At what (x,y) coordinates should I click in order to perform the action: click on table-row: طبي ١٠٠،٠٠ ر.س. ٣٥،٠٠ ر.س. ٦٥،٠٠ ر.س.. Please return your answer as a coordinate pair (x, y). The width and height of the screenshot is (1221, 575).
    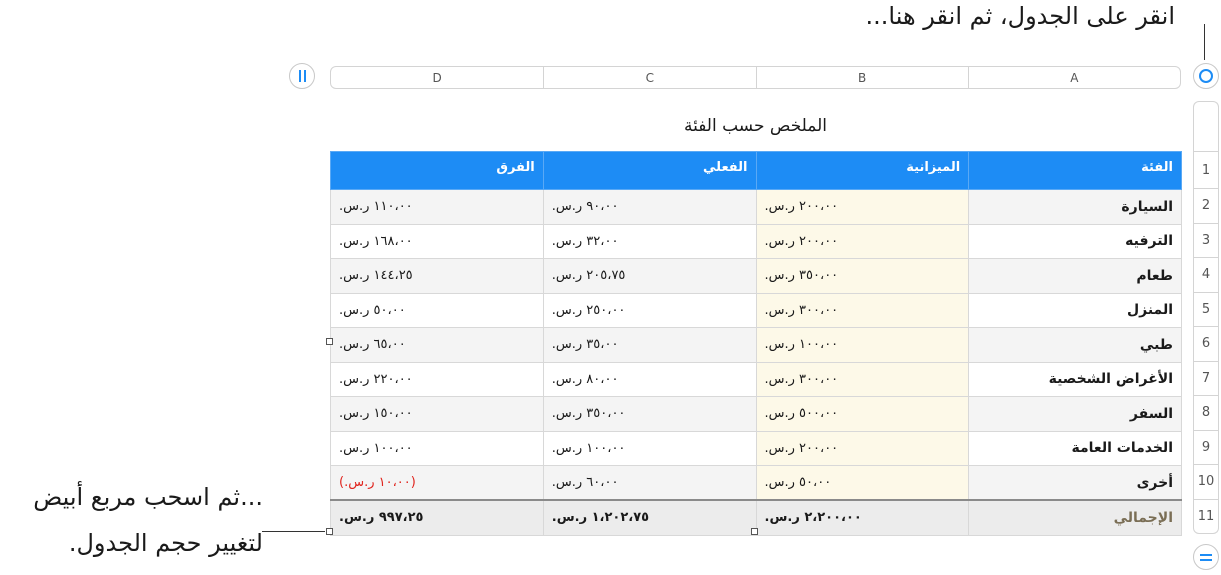
    Looking at the image, I should click on (756, 345).